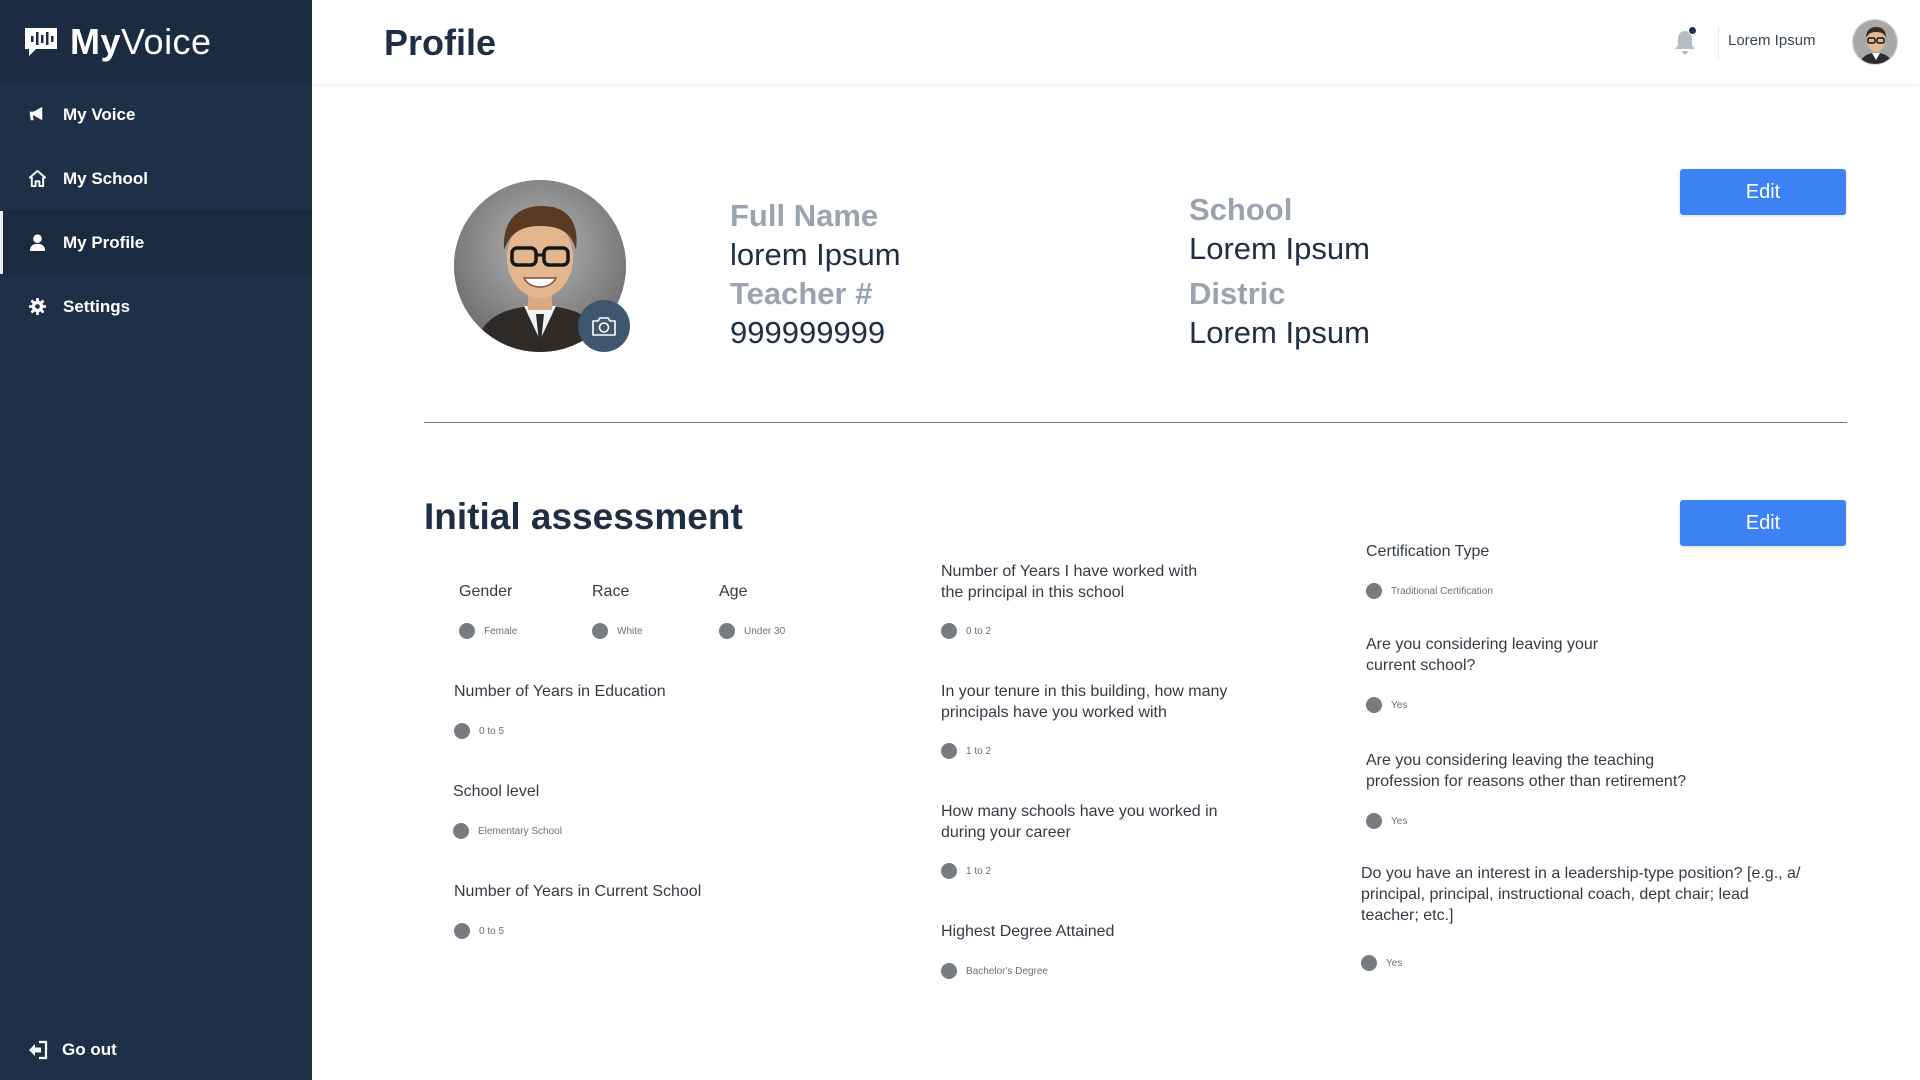 Image resolution: width=1920 pixels, height=1080 pixels. Describe the element at coordinates (1054, 712) in the screenshot. I see `question-line: principals have you worked with` at that location.